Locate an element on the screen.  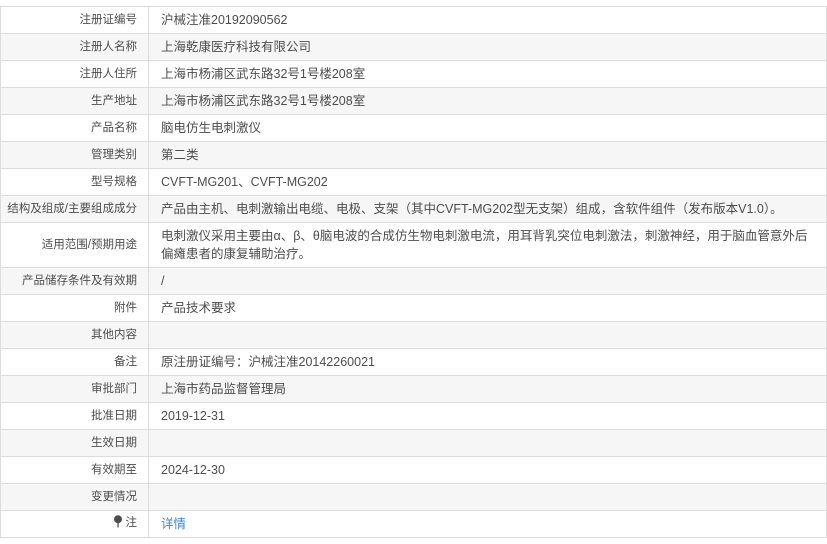
table-row: 其他内容 is located at coordinates (413, 335).